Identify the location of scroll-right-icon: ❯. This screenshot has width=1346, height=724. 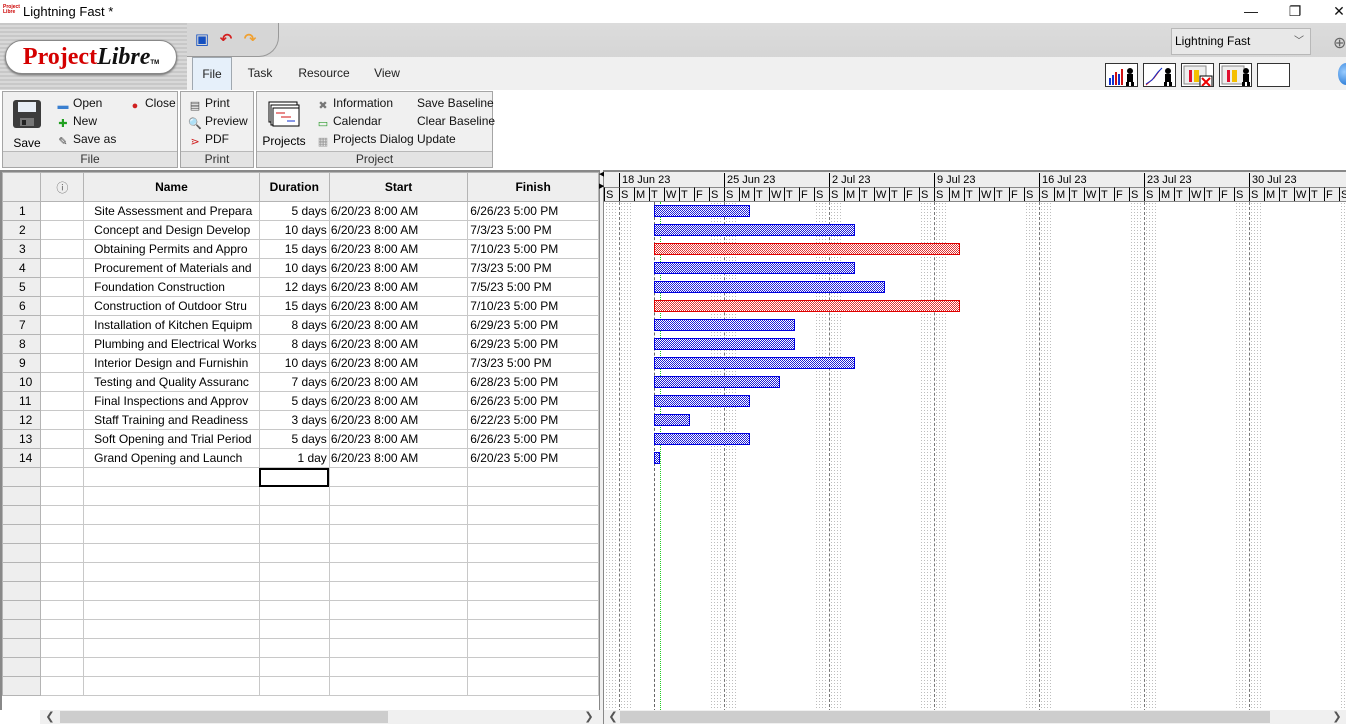
(589, 717).